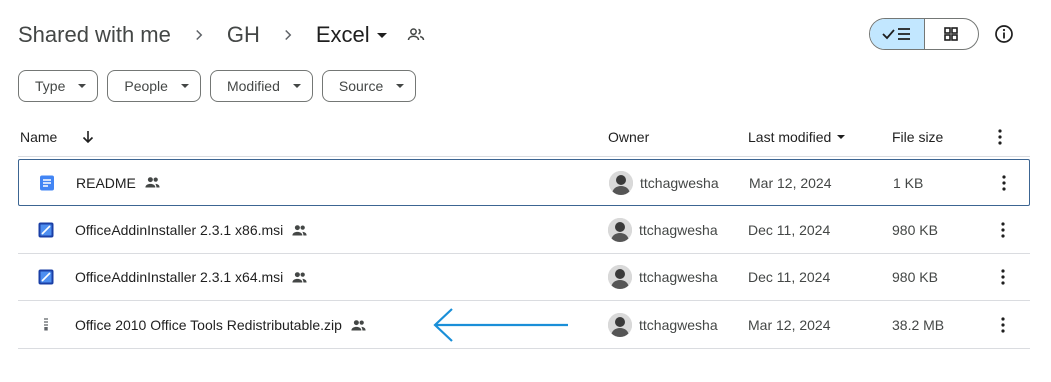  I want to click on breadcrumb-excel: Excel, so click(343, 35).